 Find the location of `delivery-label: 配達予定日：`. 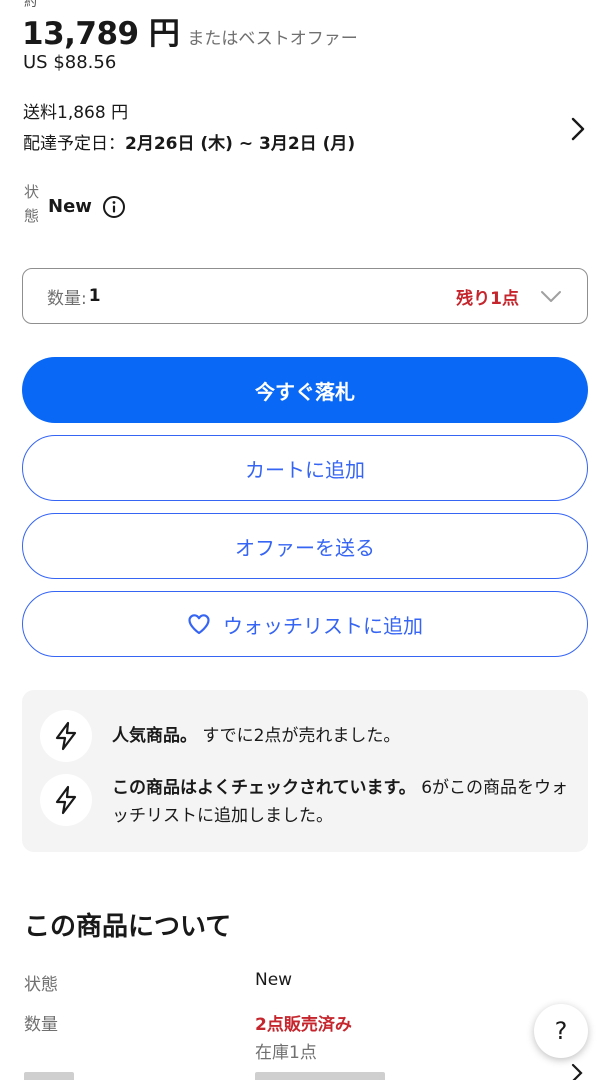

delivery-label: 配達予定日： is located at coordinates (74, 144).